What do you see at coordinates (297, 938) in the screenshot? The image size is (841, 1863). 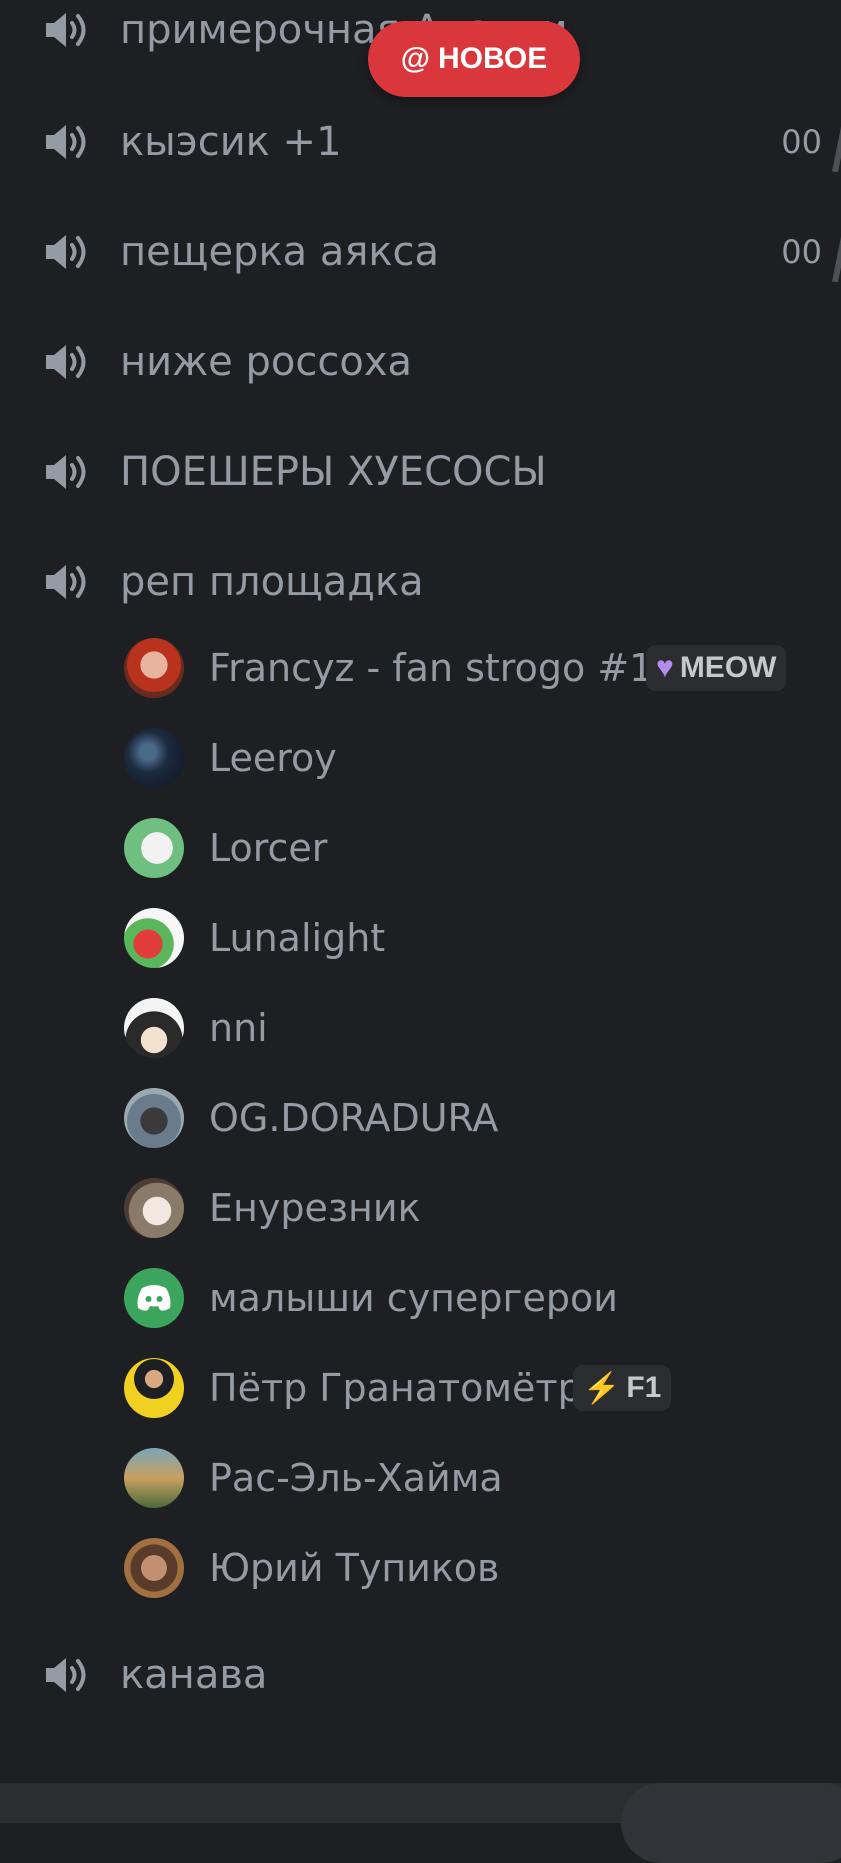 I see `member-name: Lunalight` at bounding box center [297, 938].